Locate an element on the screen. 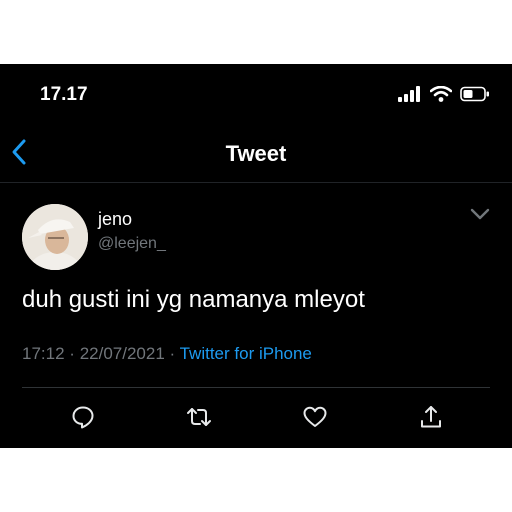  signal-icon is located at coordinates (409, 96).